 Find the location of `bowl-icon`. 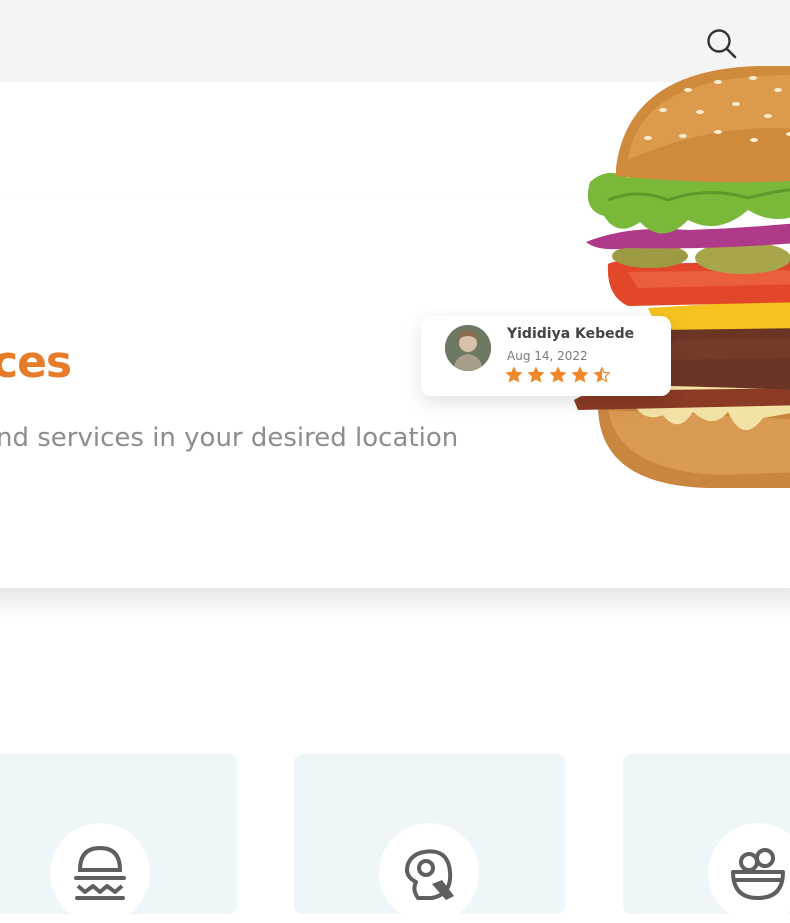

bowl-icon is located at coordinates (758, 874).